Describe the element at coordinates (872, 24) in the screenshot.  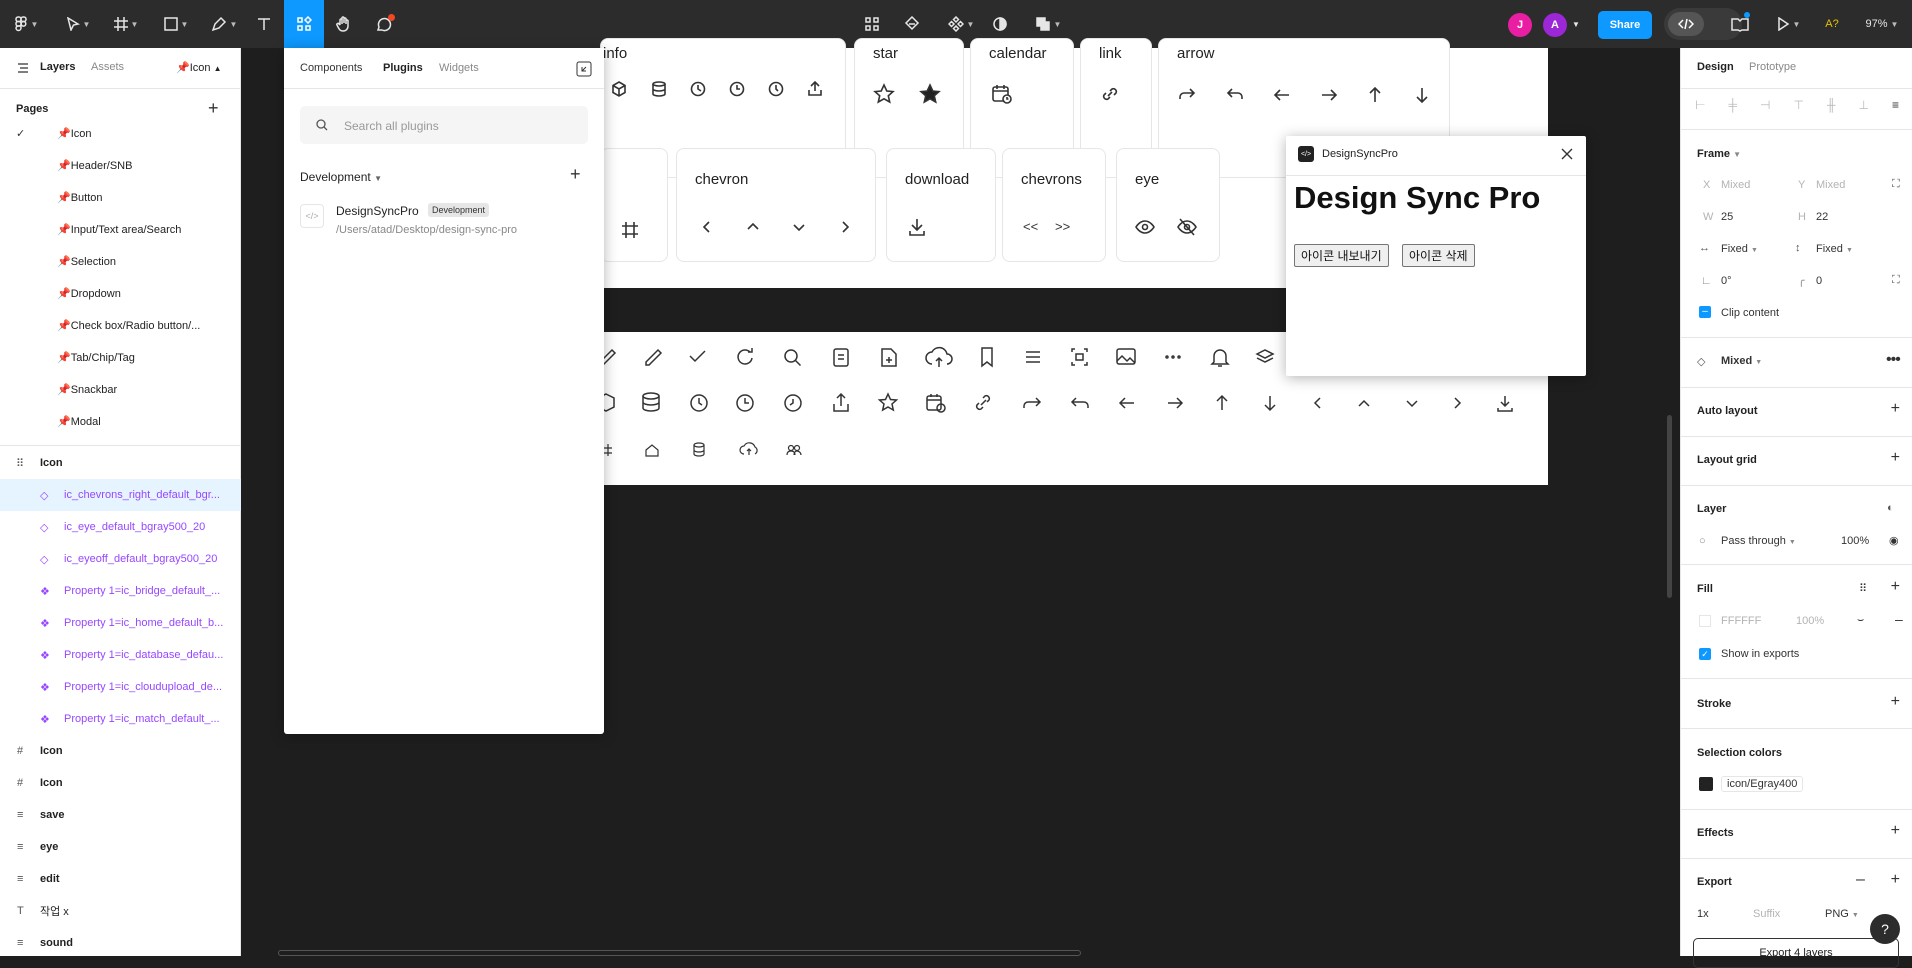
I see `layout-tool-button` at that location.